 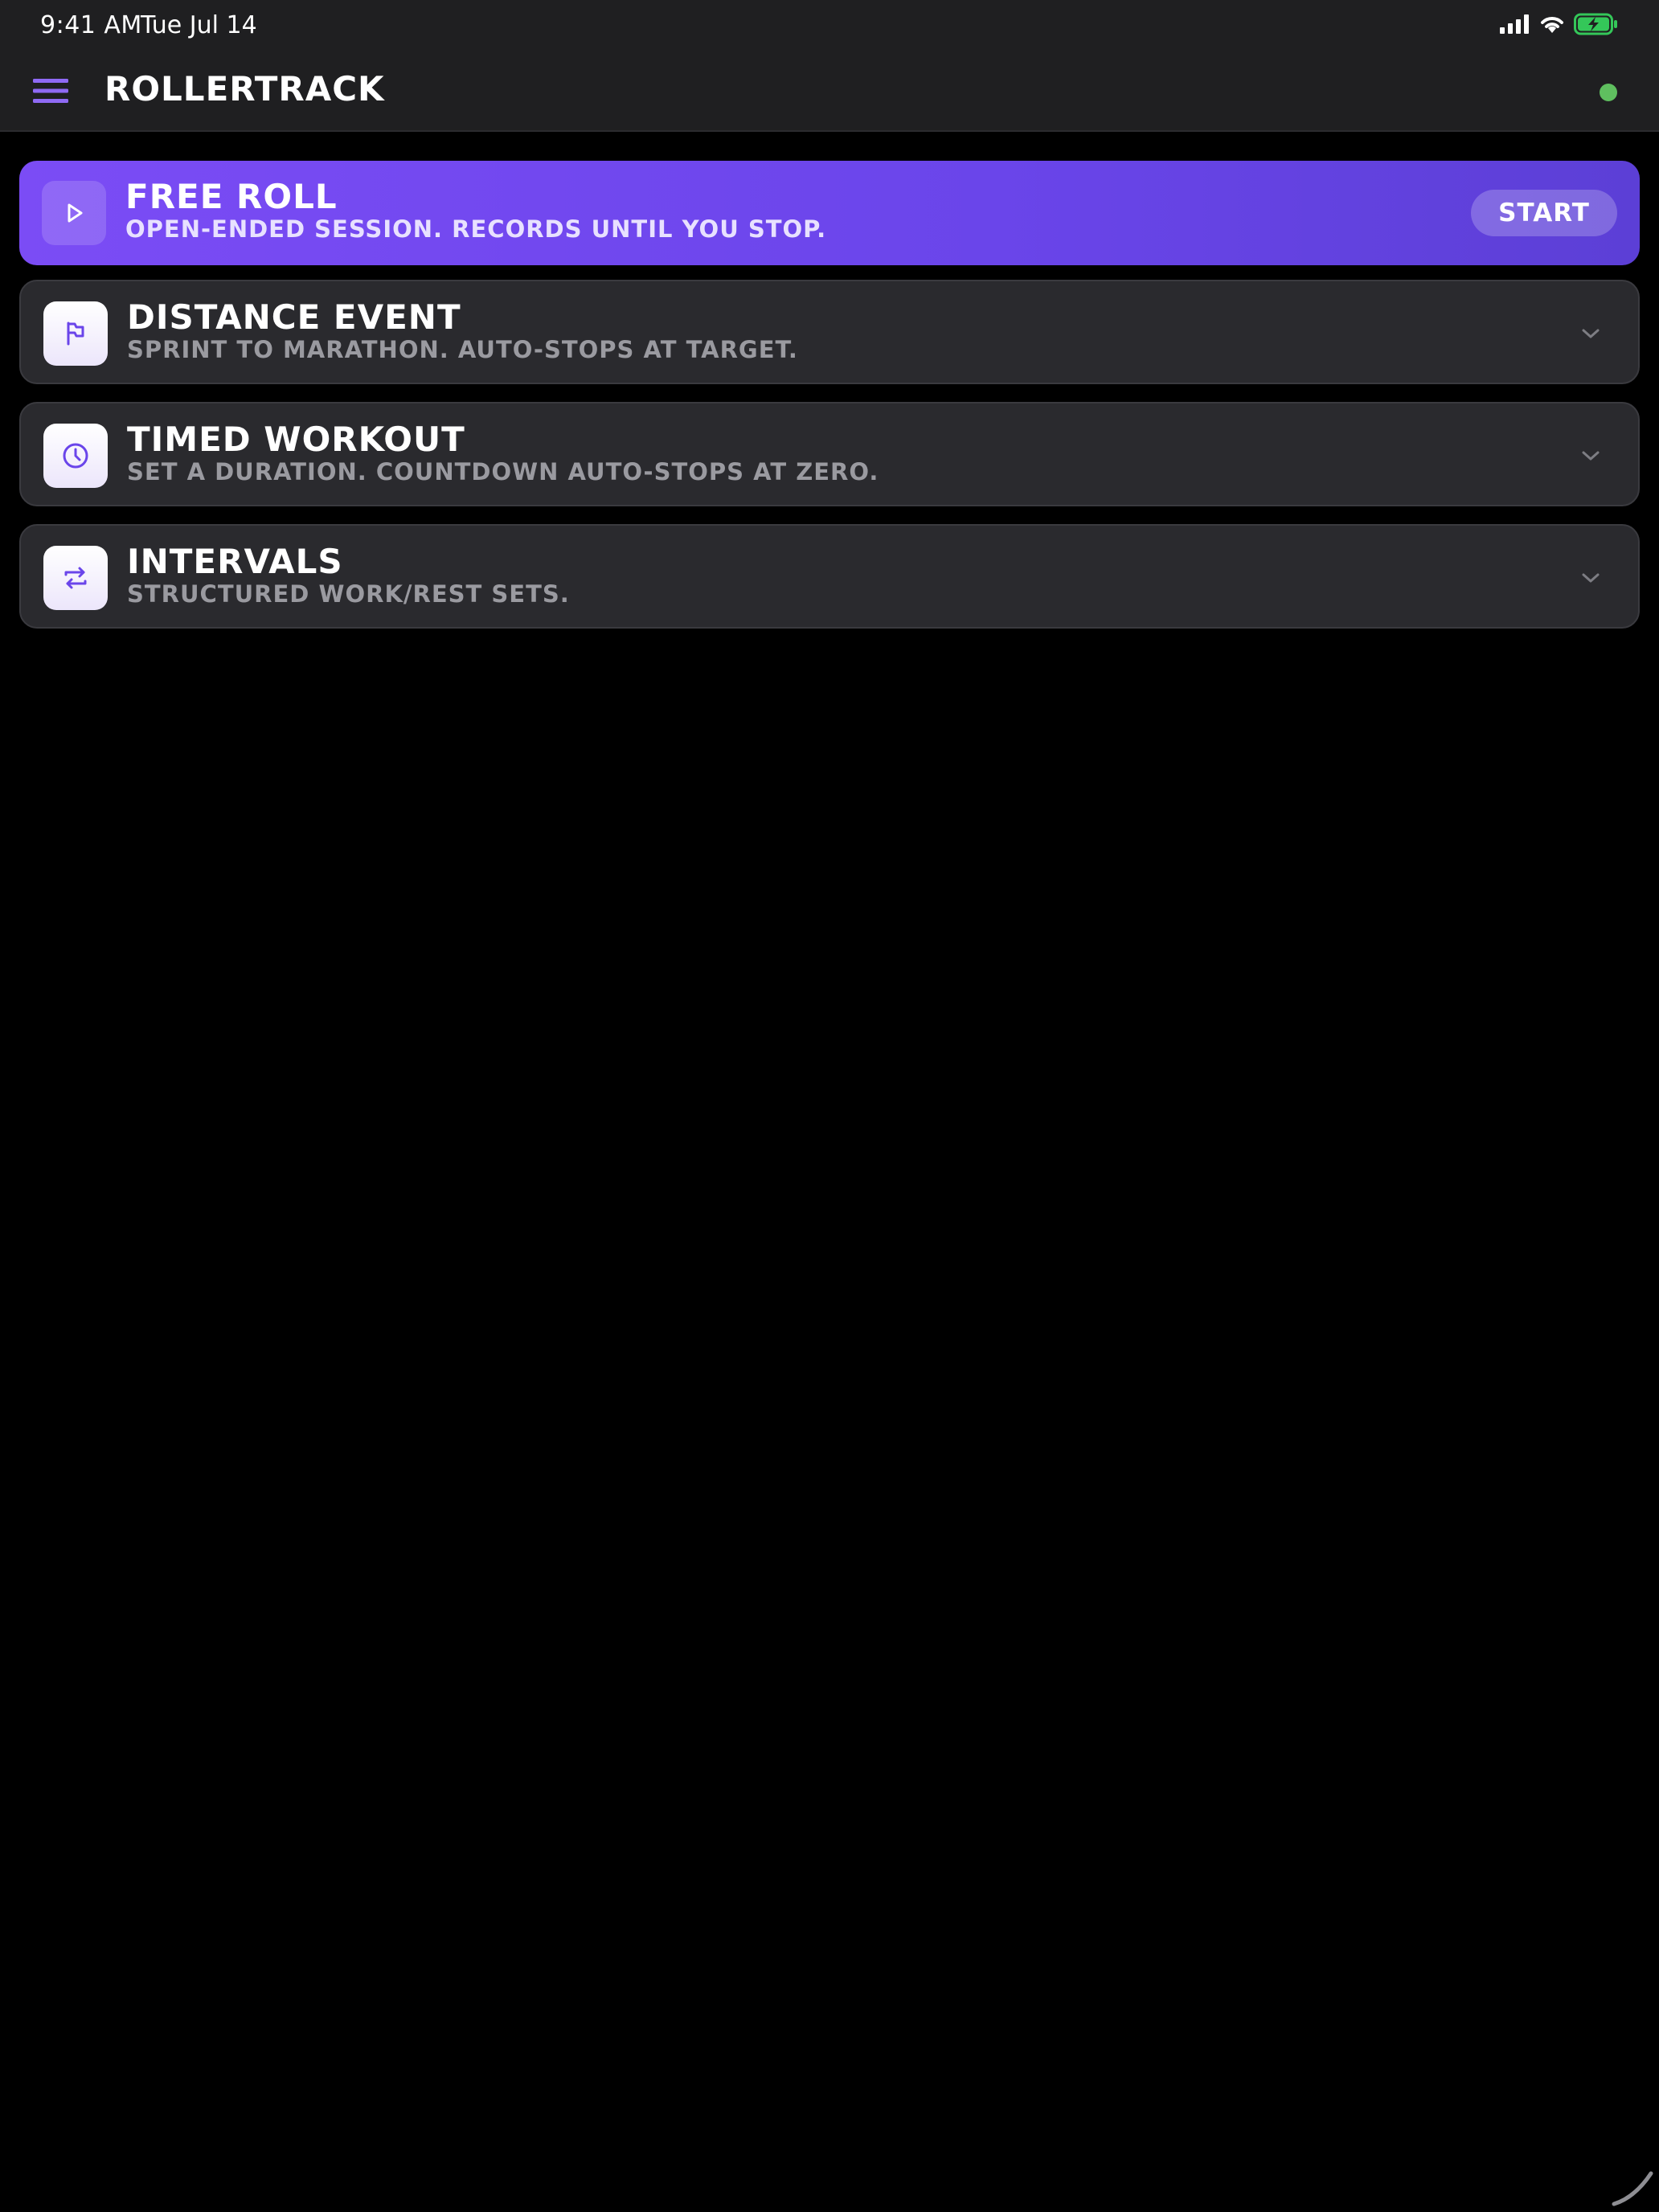 I want to click on status-time: 9:41 AM, so click(x=91, y=25).